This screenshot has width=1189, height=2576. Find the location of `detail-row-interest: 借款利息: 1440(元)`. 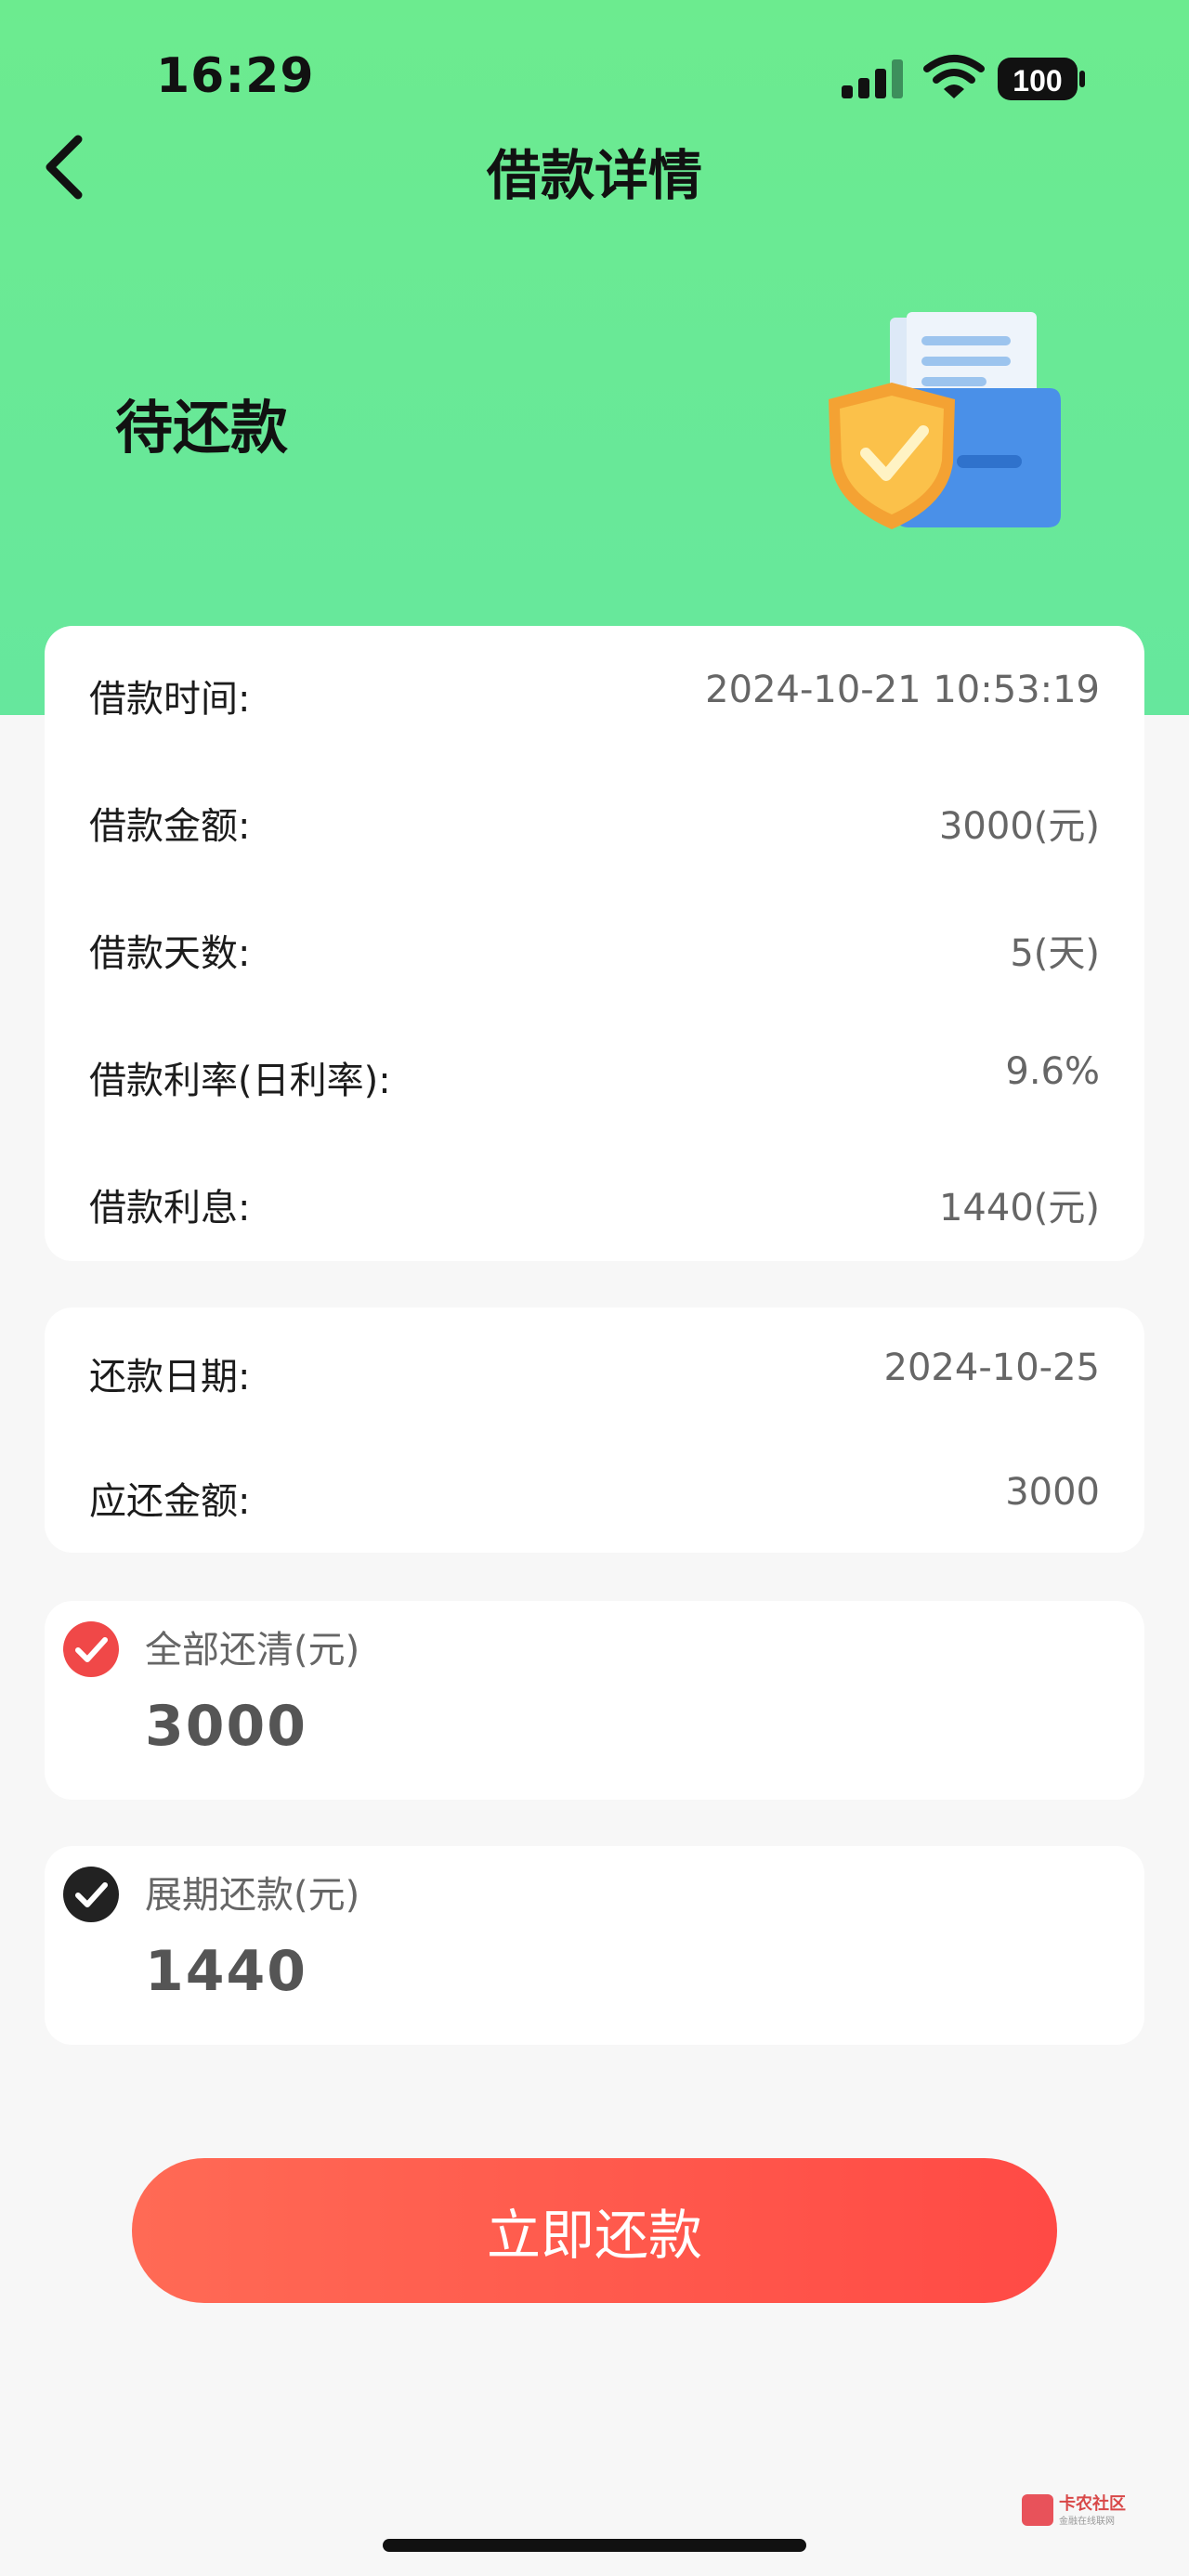

detail-row-interest: 借款利息: 1440(元) is located at coordinates (594, 1200).